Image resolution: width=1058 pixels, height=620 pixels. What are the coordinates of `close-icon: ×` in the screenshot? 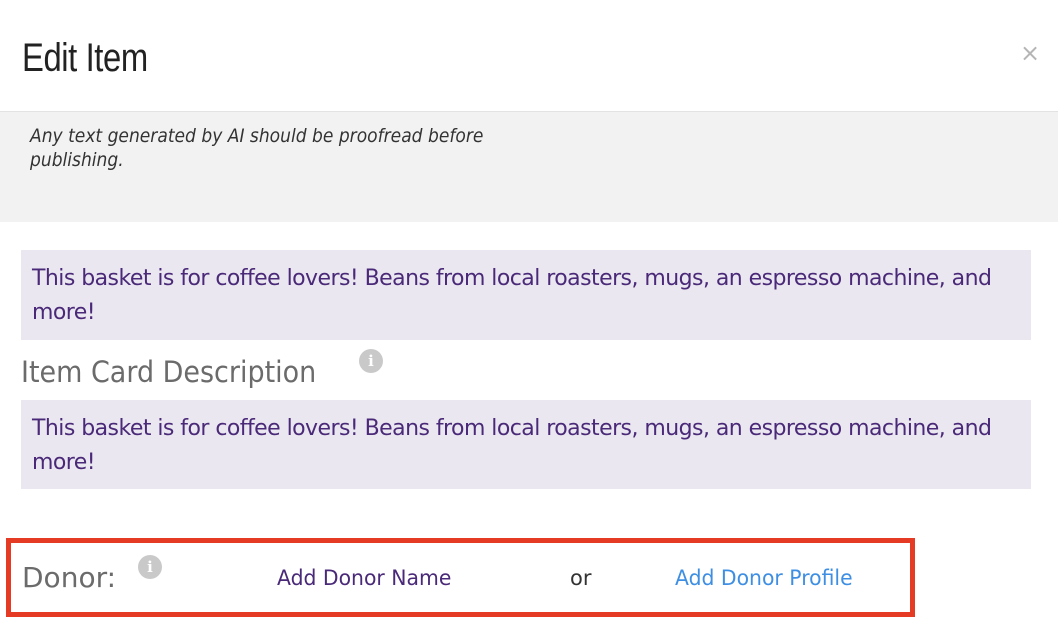 It's located at (1030, 53).